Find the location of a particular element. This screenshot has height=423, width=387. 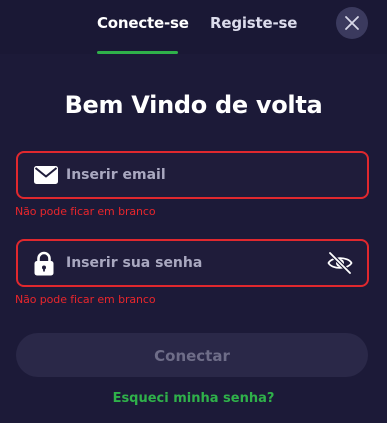

tab-login: Conecte-se is located at coordinates (143, 23).